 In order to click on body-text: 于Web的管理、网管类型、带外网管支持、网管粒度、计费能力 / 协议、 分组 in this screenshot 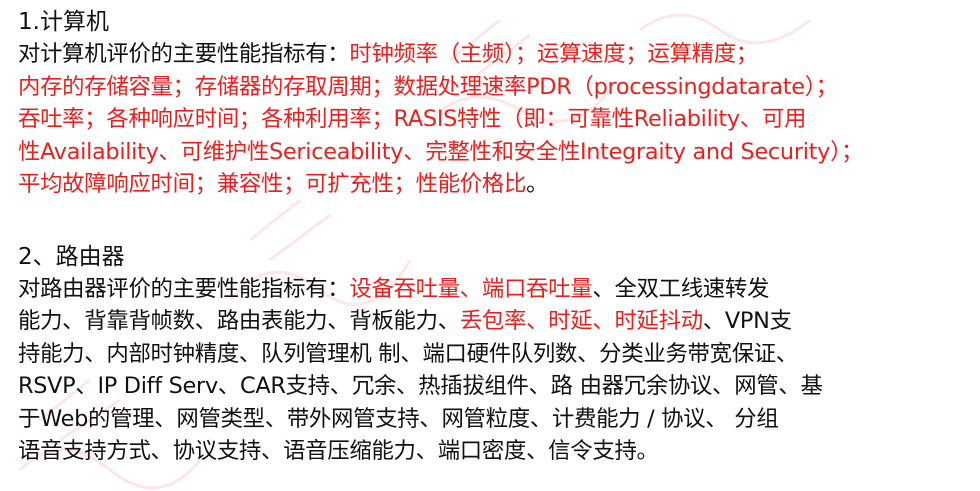, I will do `click(398, 418)`.